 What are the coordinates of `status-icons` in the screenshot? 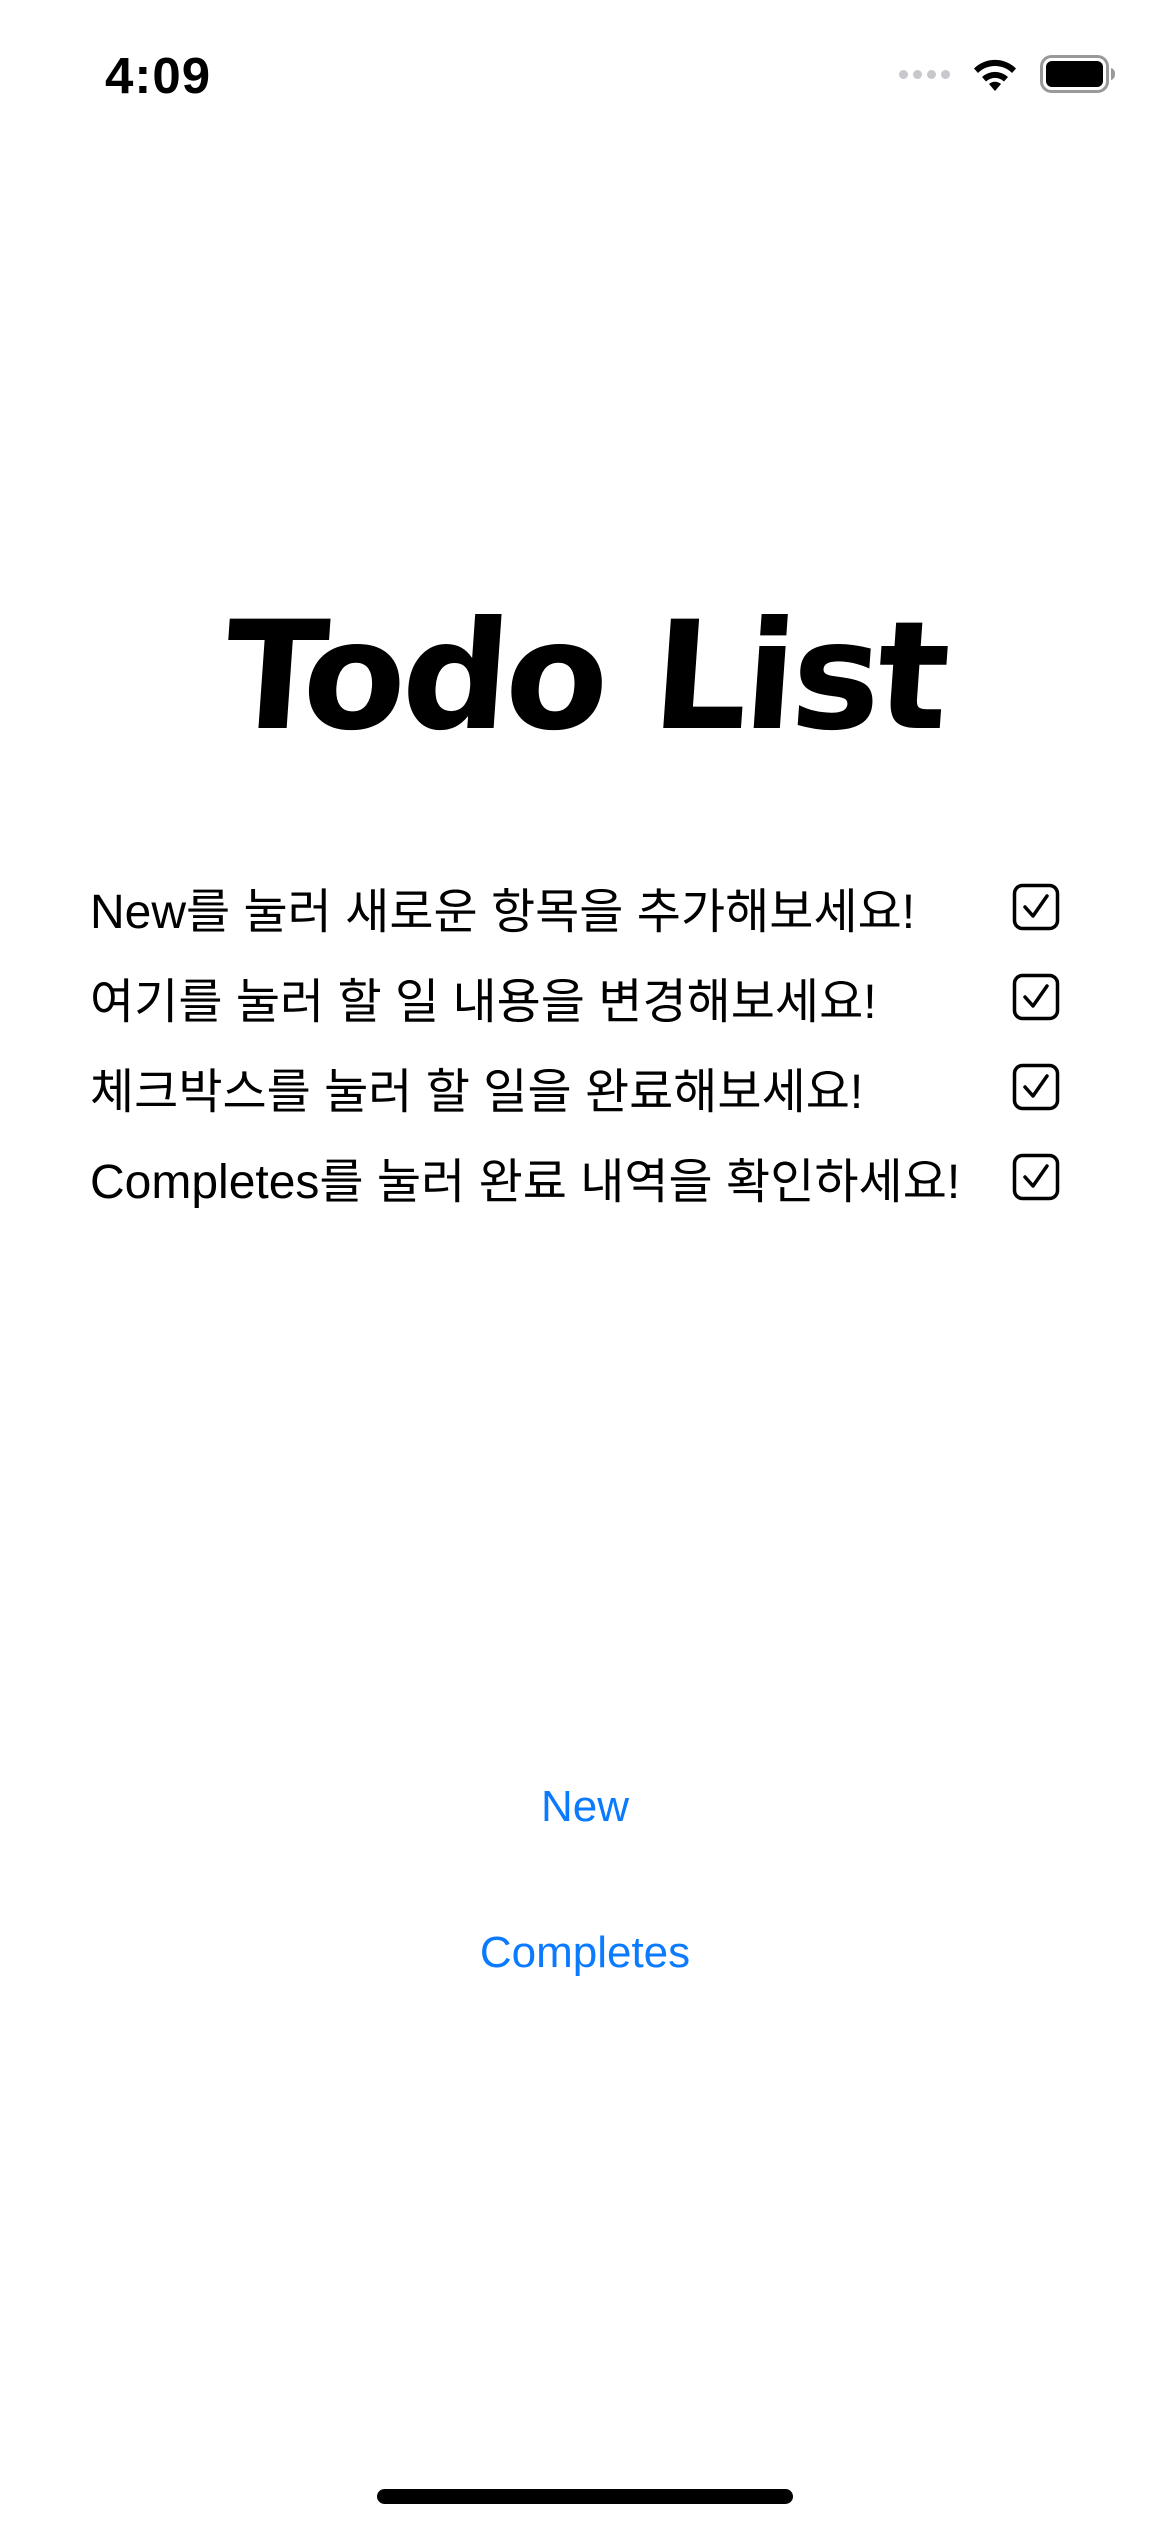 It's located at (1007, 74).